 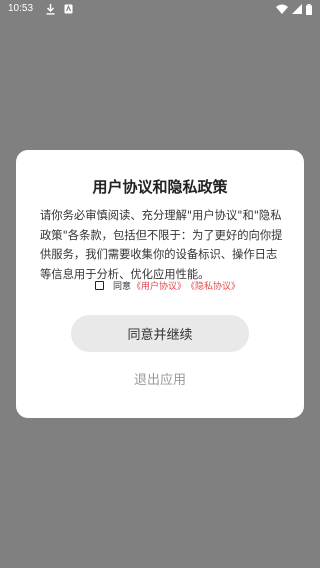 I want to click on user-agreement-link: 《用户协议》, so click(x=159, y=285).